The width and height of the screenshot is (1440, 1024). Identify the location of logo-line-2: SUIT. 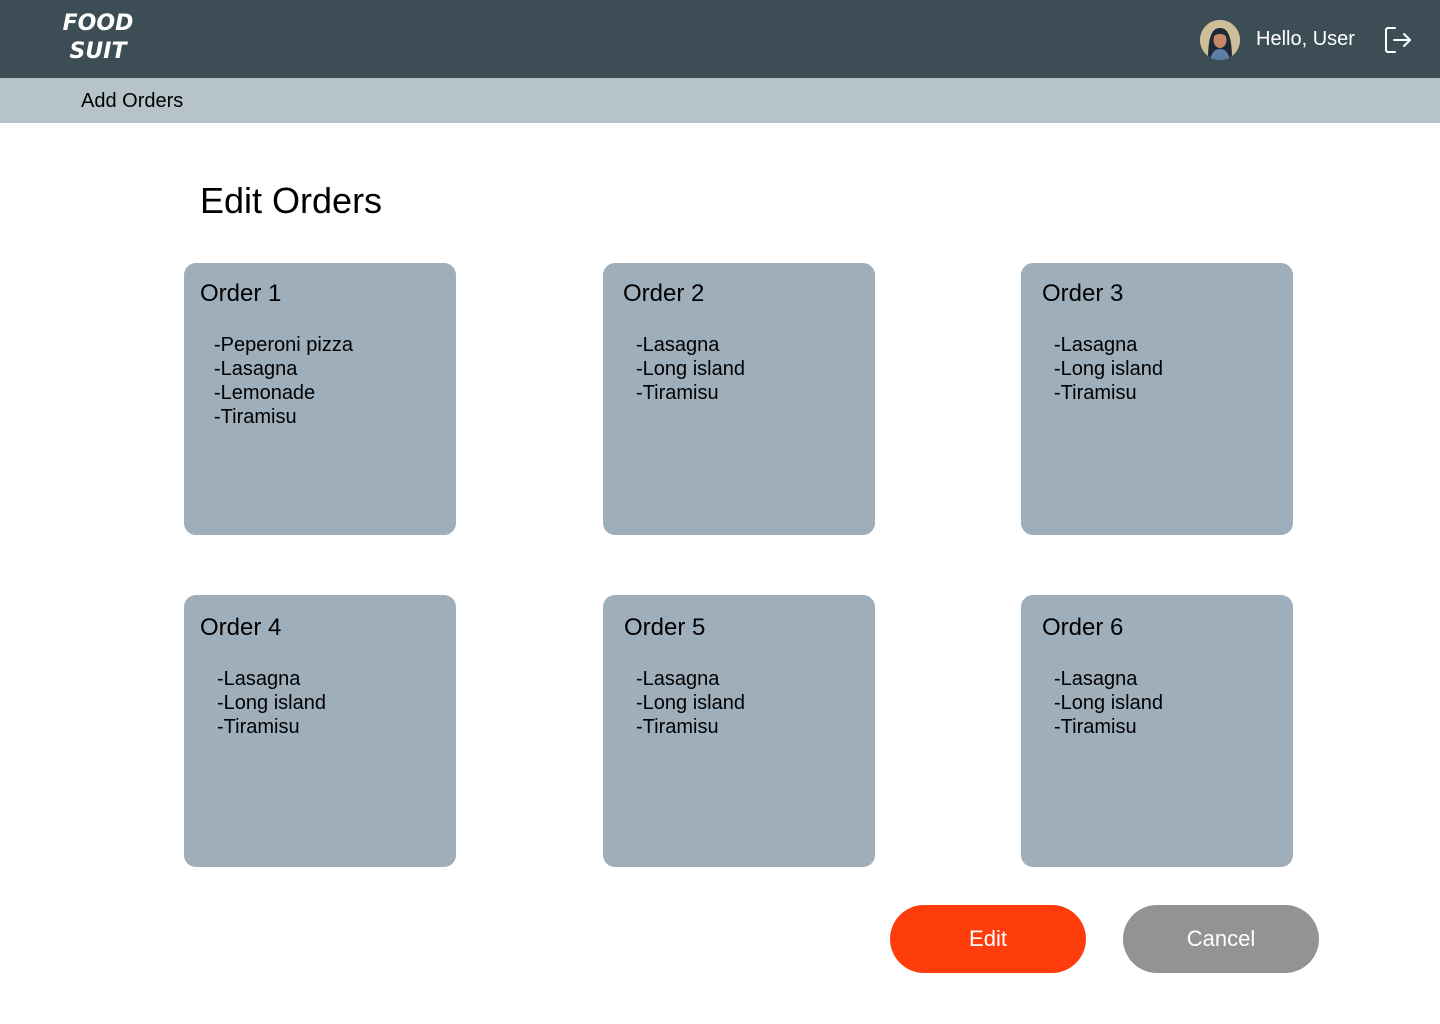
(98, 51).